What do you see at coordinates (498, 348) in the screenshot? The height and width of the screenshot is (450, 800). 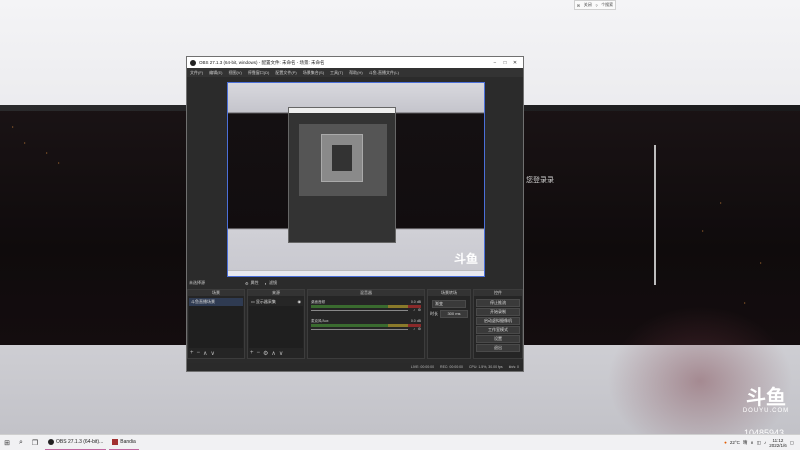 I see `exit-button: 退出` at bounding box center [498, 348].